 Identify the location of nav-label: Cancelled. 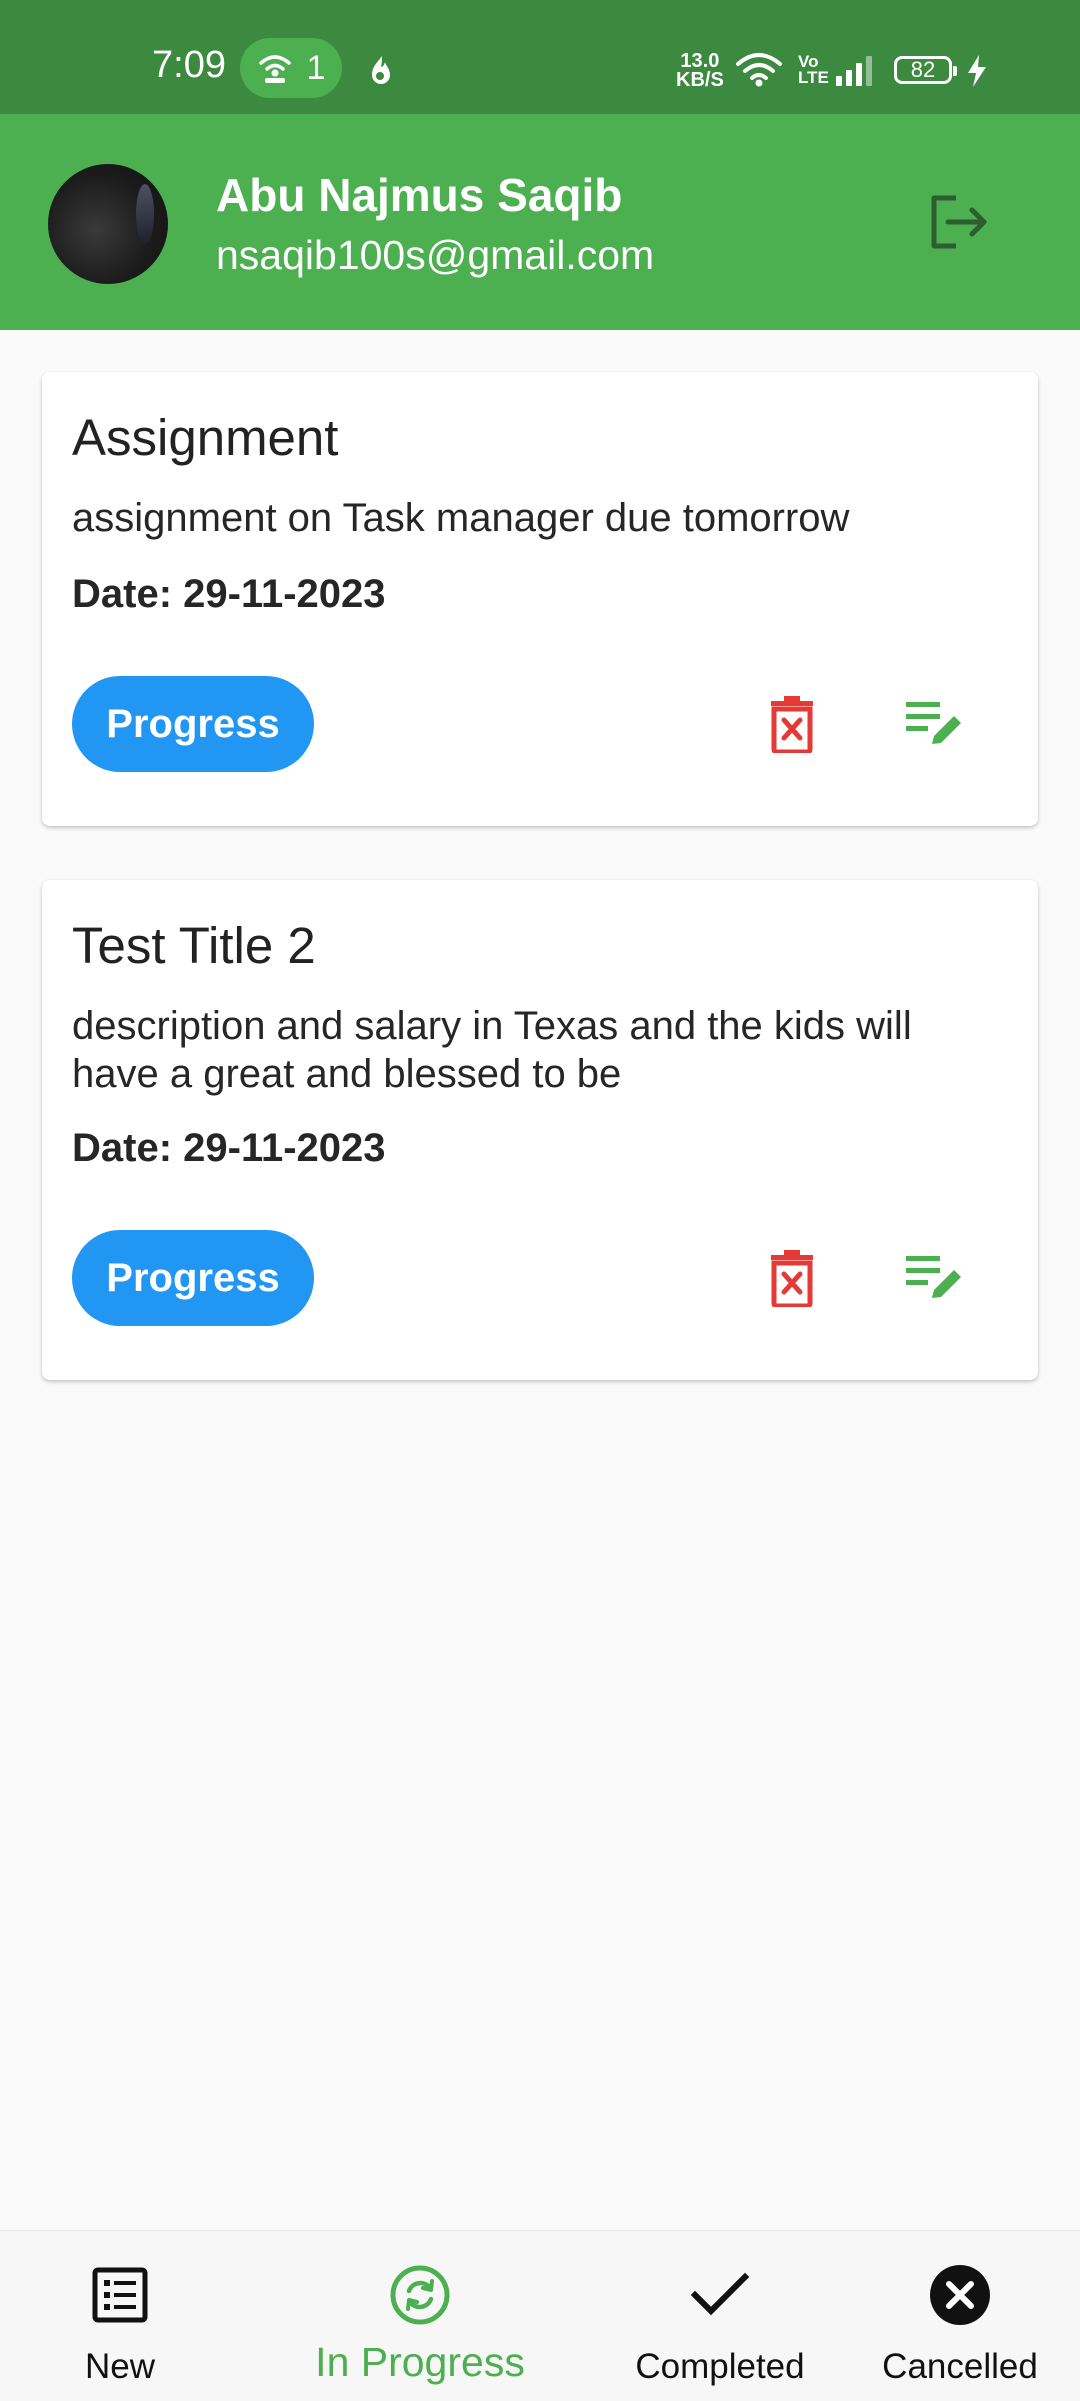
(960, 2366).